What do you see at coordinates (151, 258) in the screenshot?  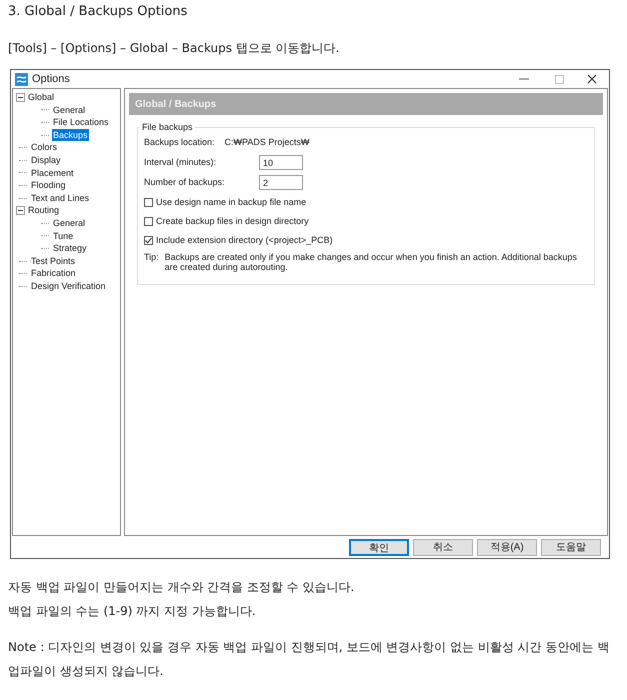 I see `tip-label: Tip:` at bounding box center [151, 258].